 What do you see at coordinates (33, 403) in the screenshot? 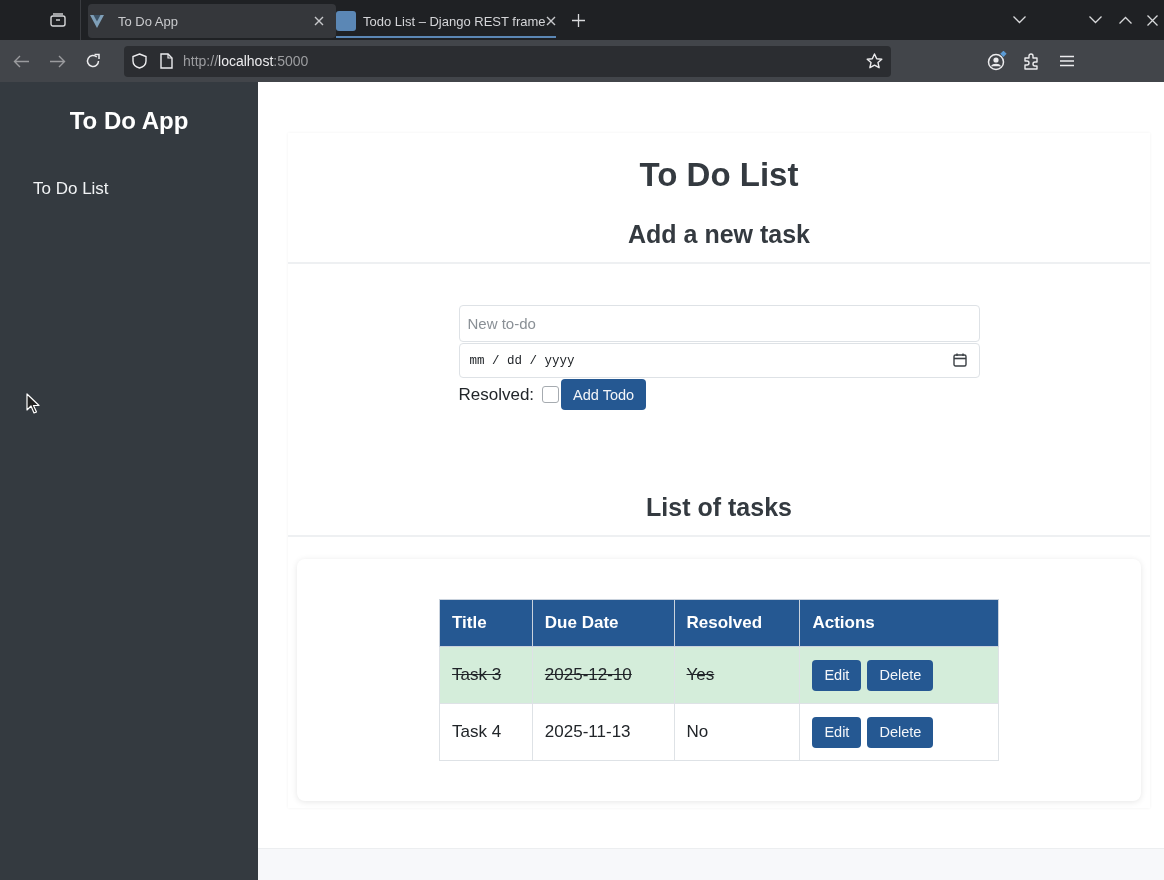
I see `mouse-pointer-icon` at bounding box center [33, 403].